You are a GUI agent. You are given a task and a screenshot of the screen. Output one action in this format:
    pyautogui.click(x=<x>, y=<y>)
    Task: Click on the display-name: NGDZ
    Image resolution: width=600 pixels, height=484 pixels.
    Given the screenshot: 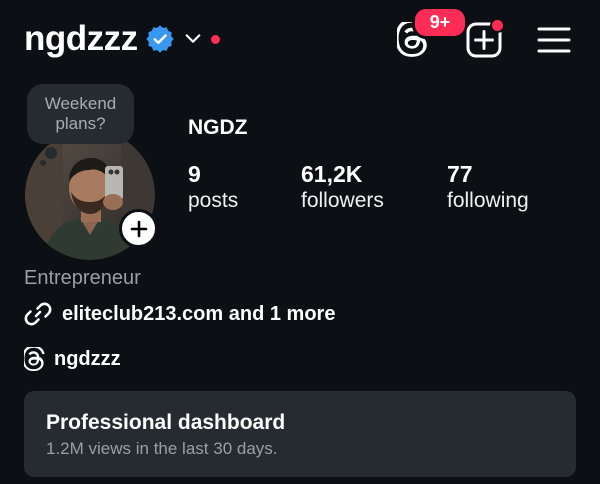 What is the action you would take?
    pyautogui.click(x=218, y=127)
    